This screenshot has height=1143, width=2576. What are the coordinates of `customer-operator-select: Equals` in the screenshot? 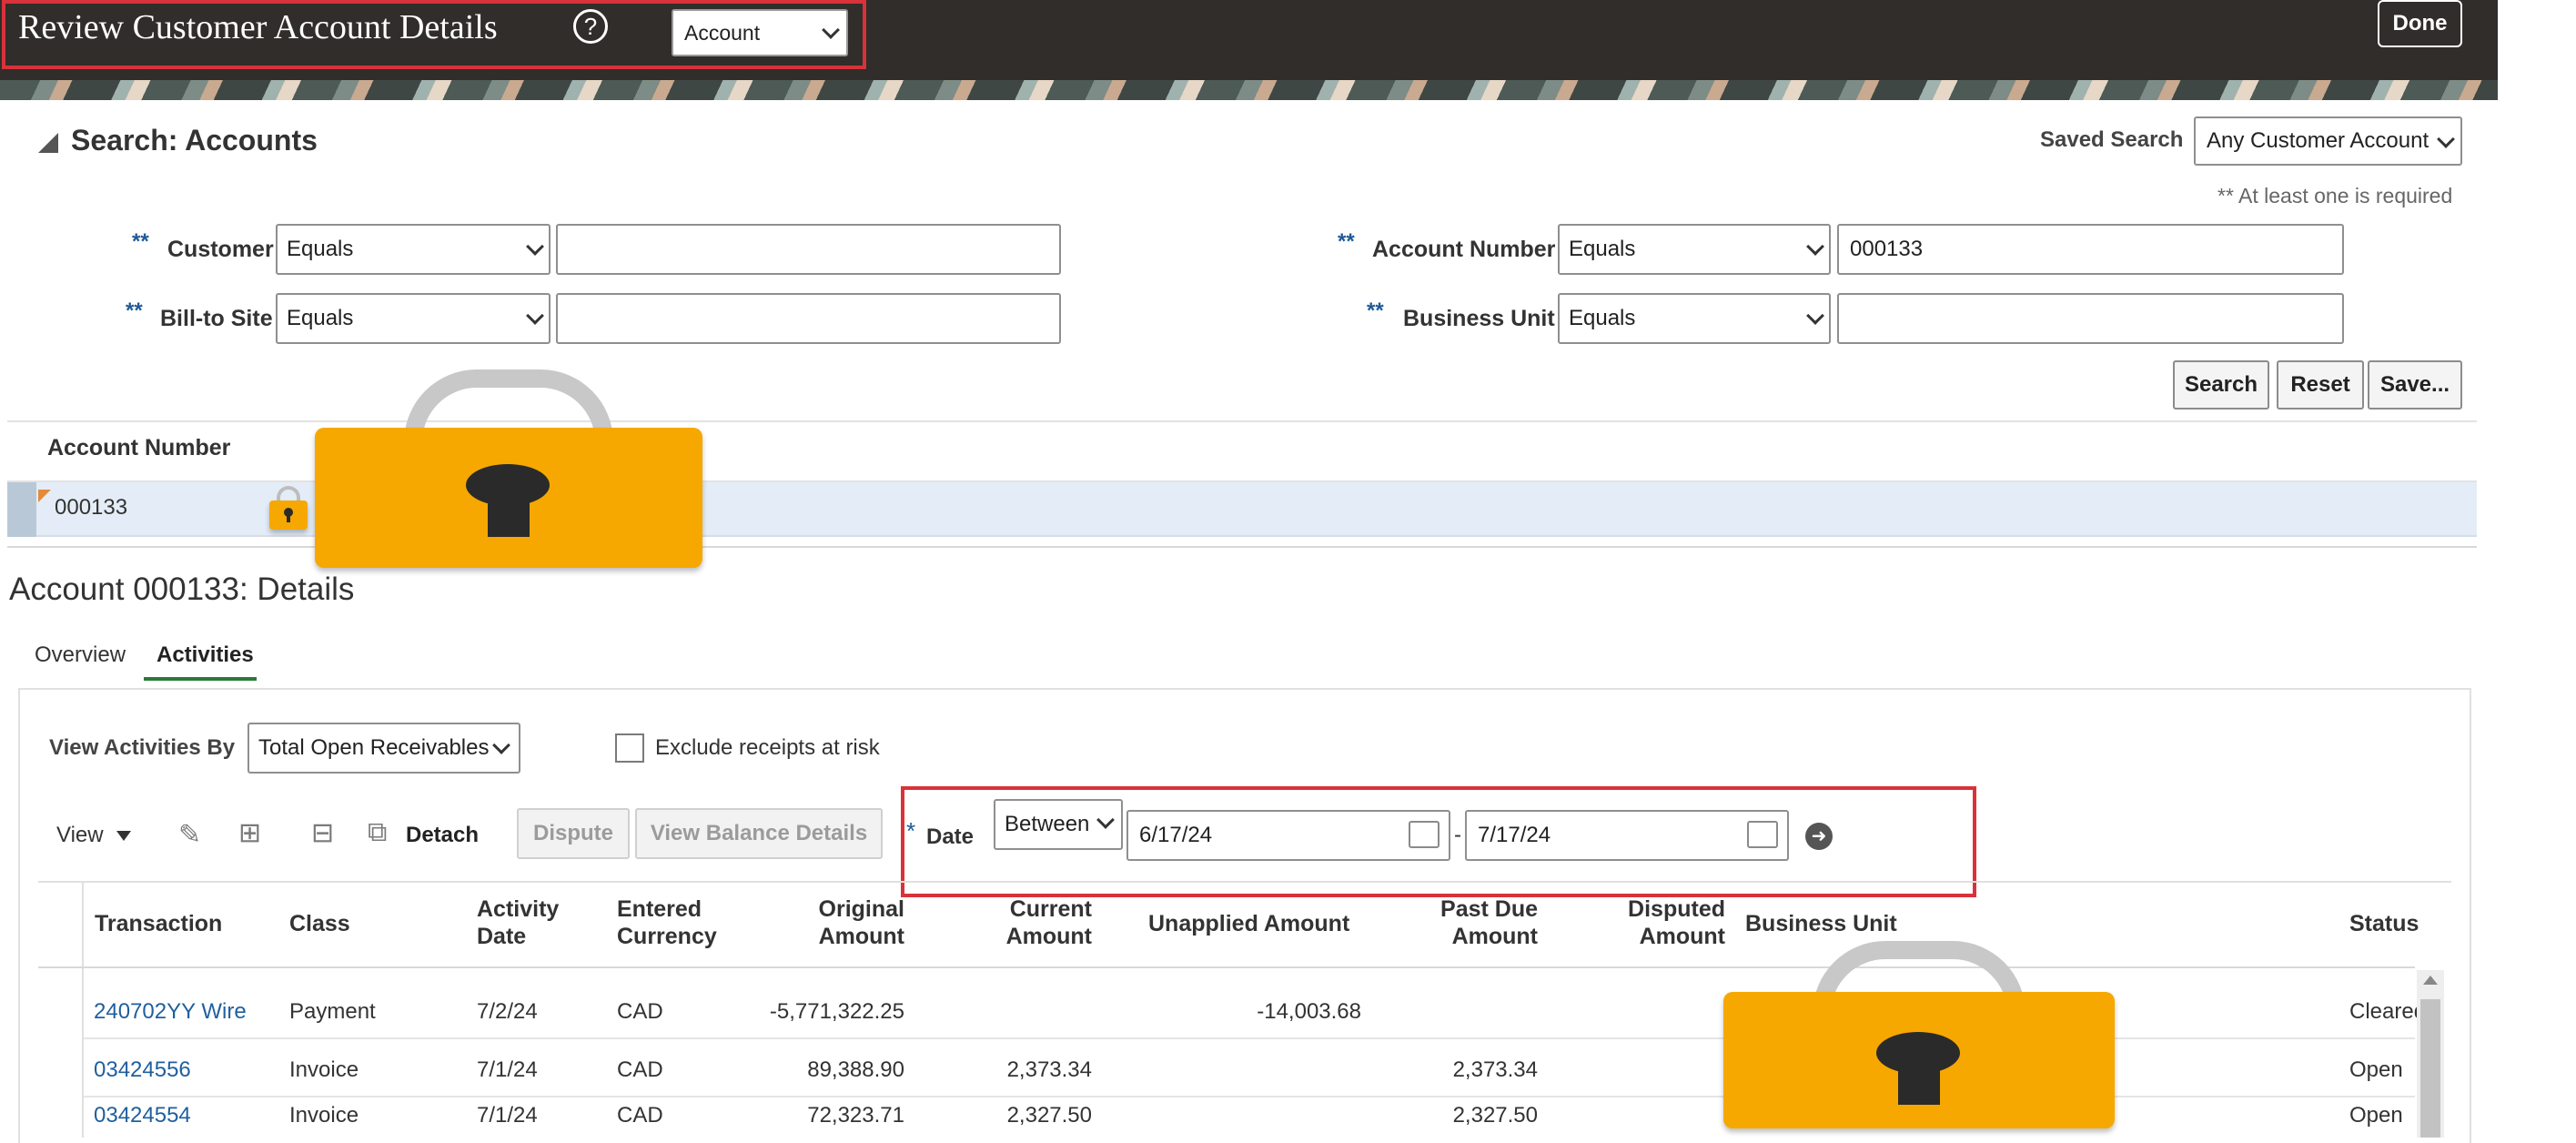 It's located at (413, 249).